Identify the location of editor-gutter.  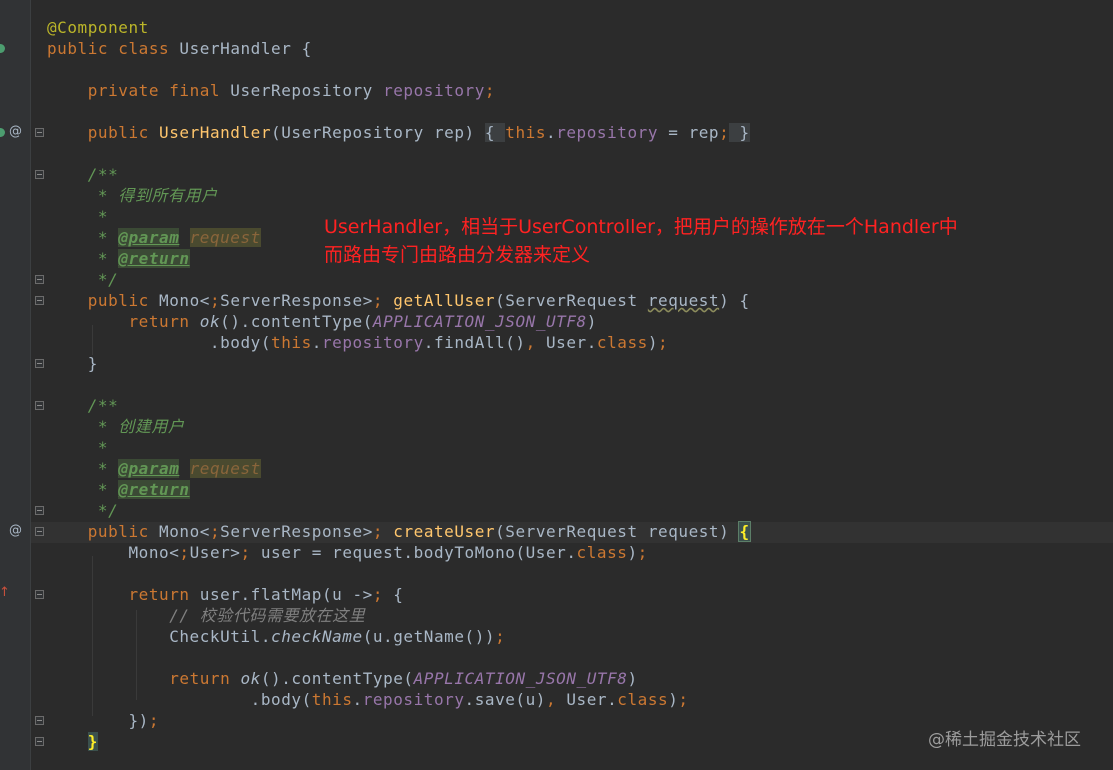
(15, 385).